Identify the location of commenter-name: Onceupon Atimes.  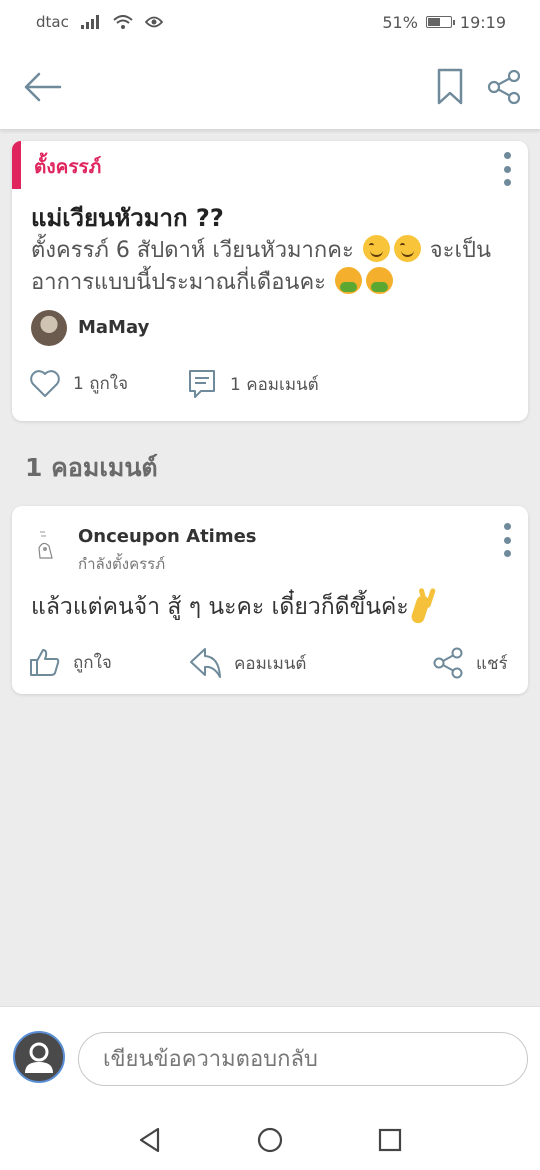
(167, 536).